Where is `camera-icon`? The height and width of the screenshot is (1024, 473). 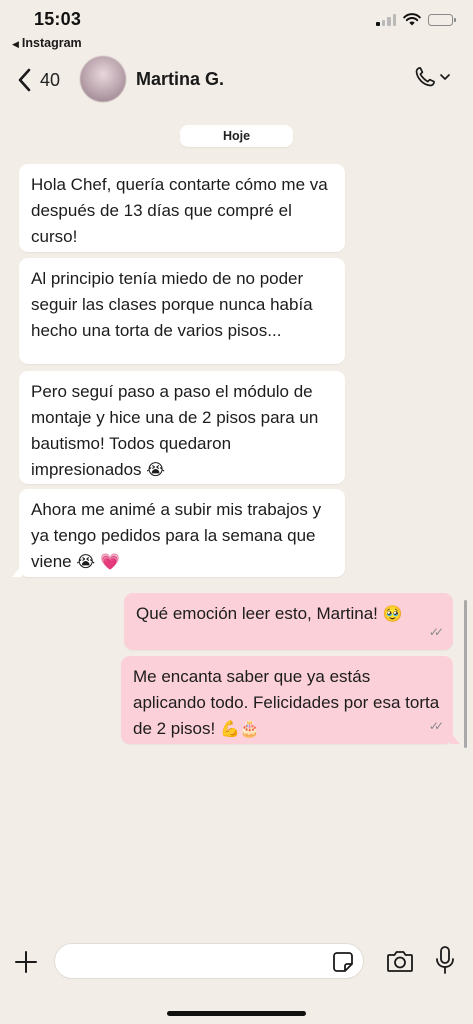 camera-icon is located at coordinates (400, 961).